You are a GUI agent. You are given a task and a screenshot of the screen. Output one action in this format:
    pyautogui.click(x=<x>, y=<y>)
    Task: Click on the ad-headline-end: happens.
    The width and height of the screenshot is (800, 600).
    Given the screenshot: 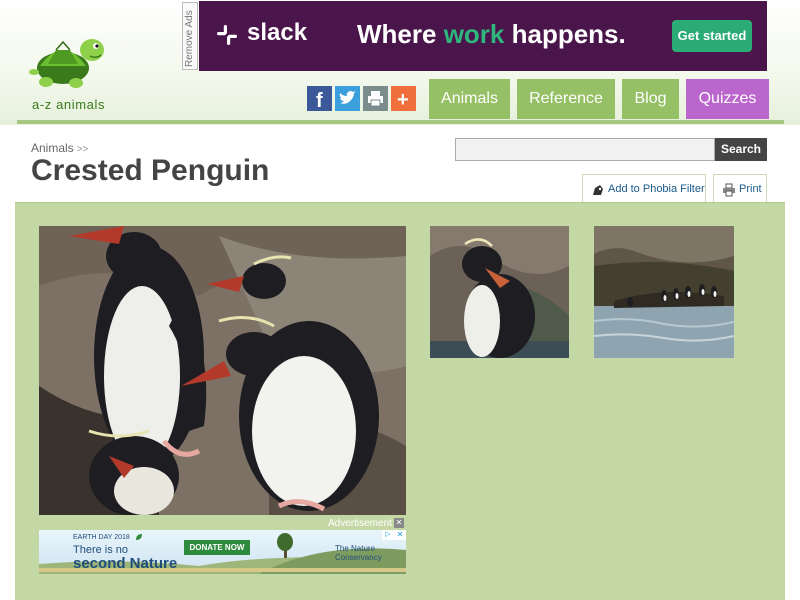 What is the action you would take?
    pyautogui.click(x=565, y=34)
    